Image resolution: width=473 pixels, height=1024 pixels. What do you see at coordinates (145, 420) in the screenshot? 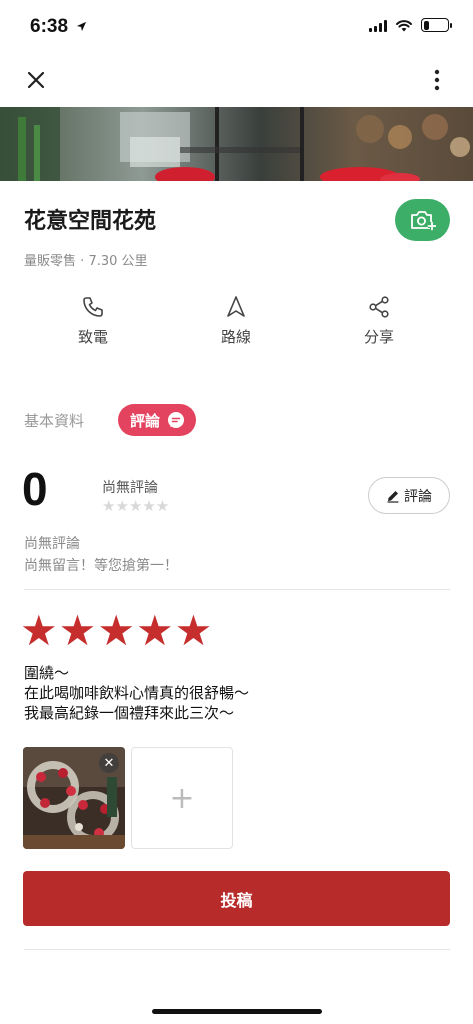
I see `tab-reviews-label: 評論` at bounding box center [145, 420].